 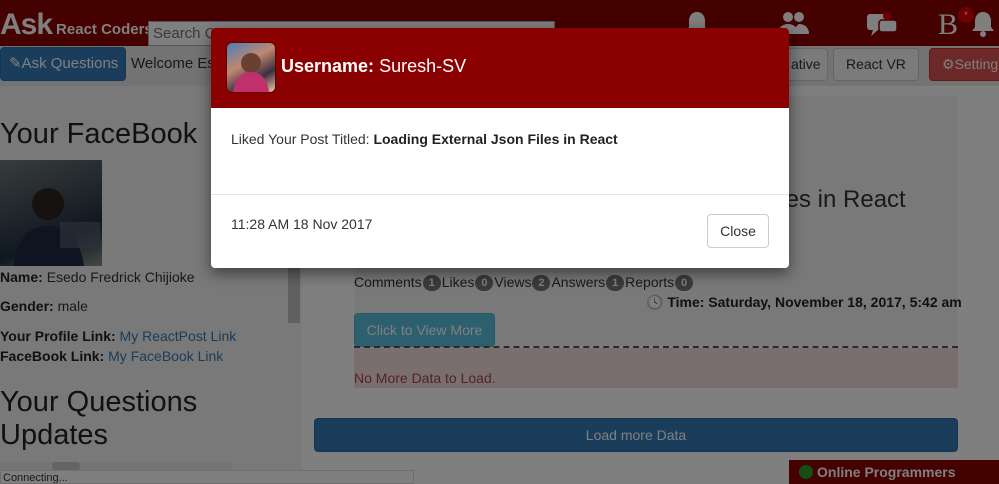 What do you see at coordinates (738, 231) in the screenshot?
I see `close-button: Close` at bounding box center [738, 231].